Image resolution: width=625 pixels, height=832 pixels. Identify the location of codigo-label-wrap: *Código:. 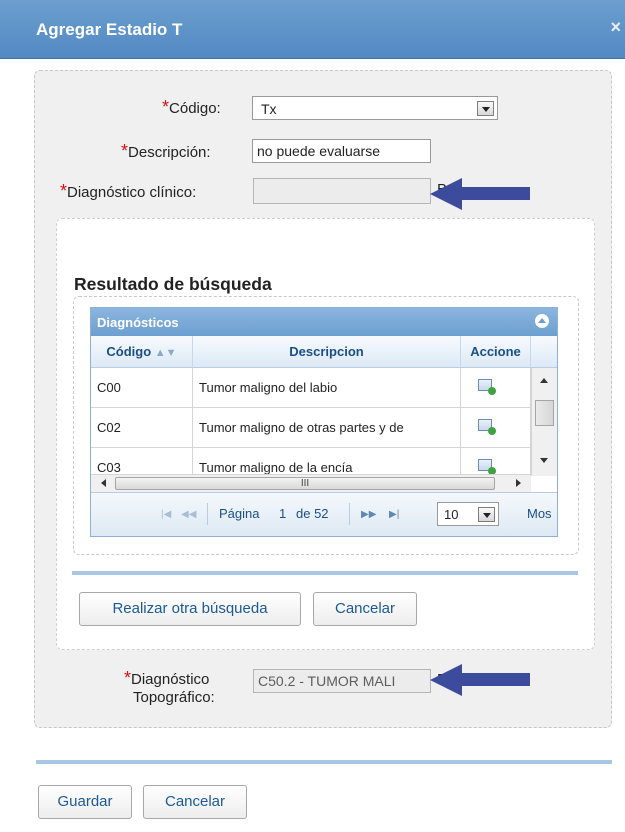
(191, 107).